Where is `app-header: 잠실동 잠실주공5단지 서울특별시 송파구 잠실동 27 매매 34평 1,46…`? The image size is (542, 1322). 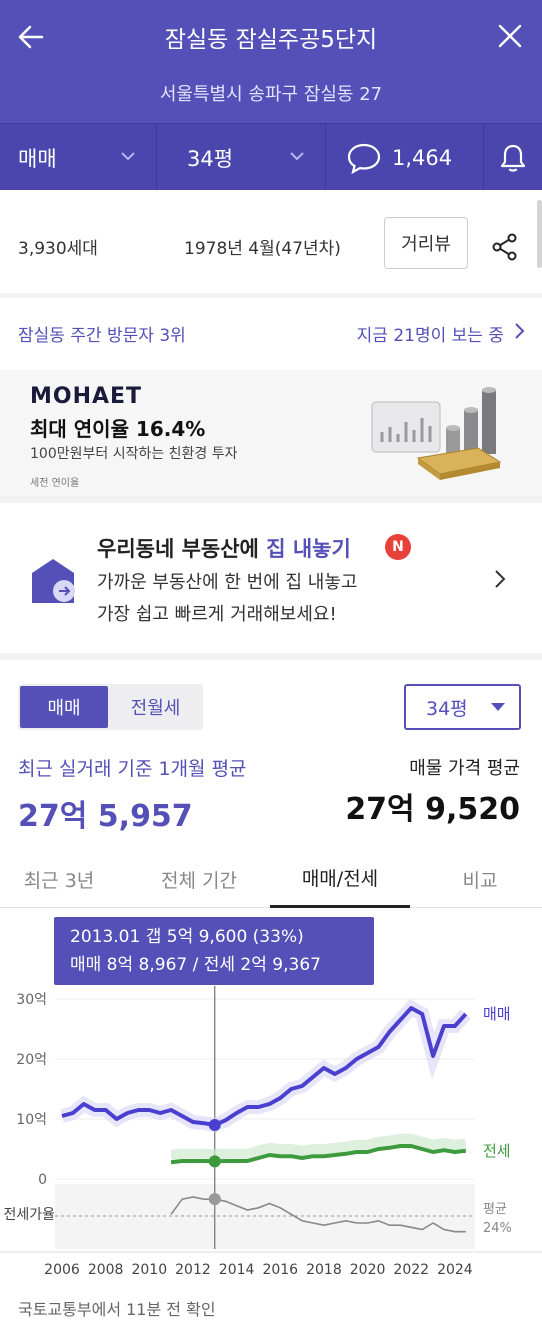
app-header: 잠실동 잠실주공5단지 서울특별시 송파구 잠실동 27 매매 34평 1,46… is located at coordinates (271, 95).